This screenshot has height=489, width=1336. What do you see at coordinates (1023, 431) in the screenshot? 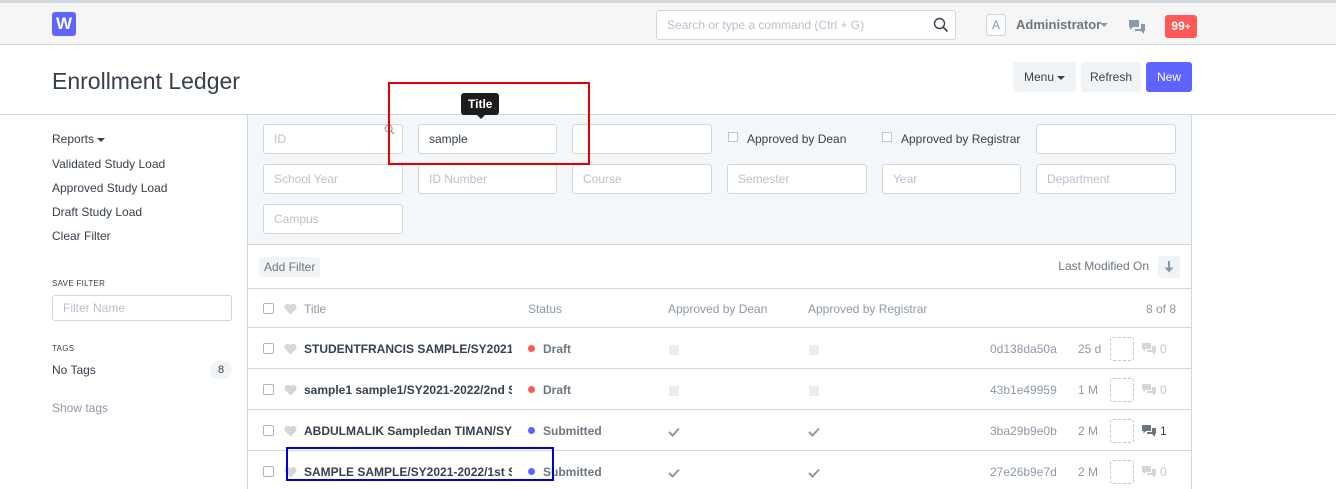
I see `row-name: 3ba29b9e0b` at bounding box center [1023, 431].